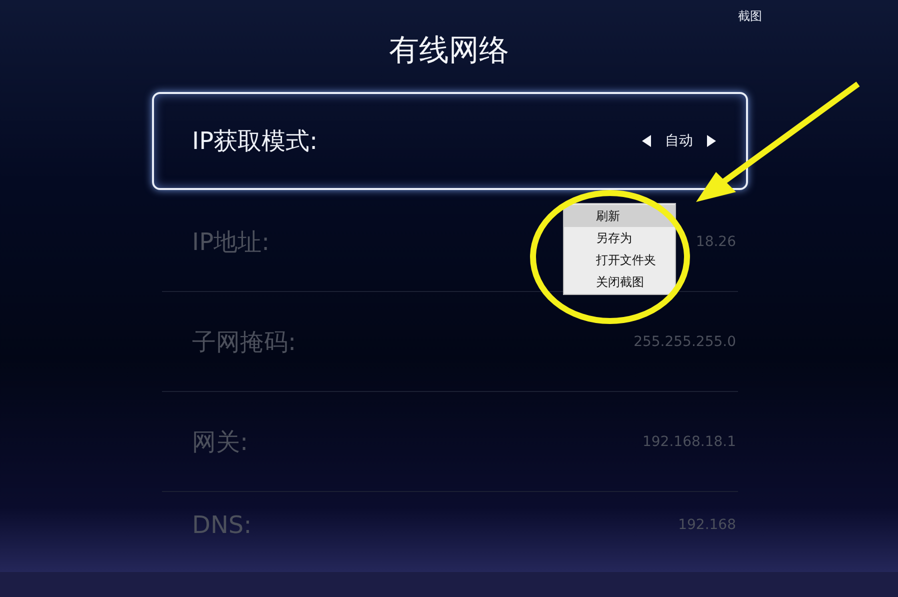  Describe the element at coordinates (707, 525) in the screenshot. I see `setting-value: 192.168` at that location.